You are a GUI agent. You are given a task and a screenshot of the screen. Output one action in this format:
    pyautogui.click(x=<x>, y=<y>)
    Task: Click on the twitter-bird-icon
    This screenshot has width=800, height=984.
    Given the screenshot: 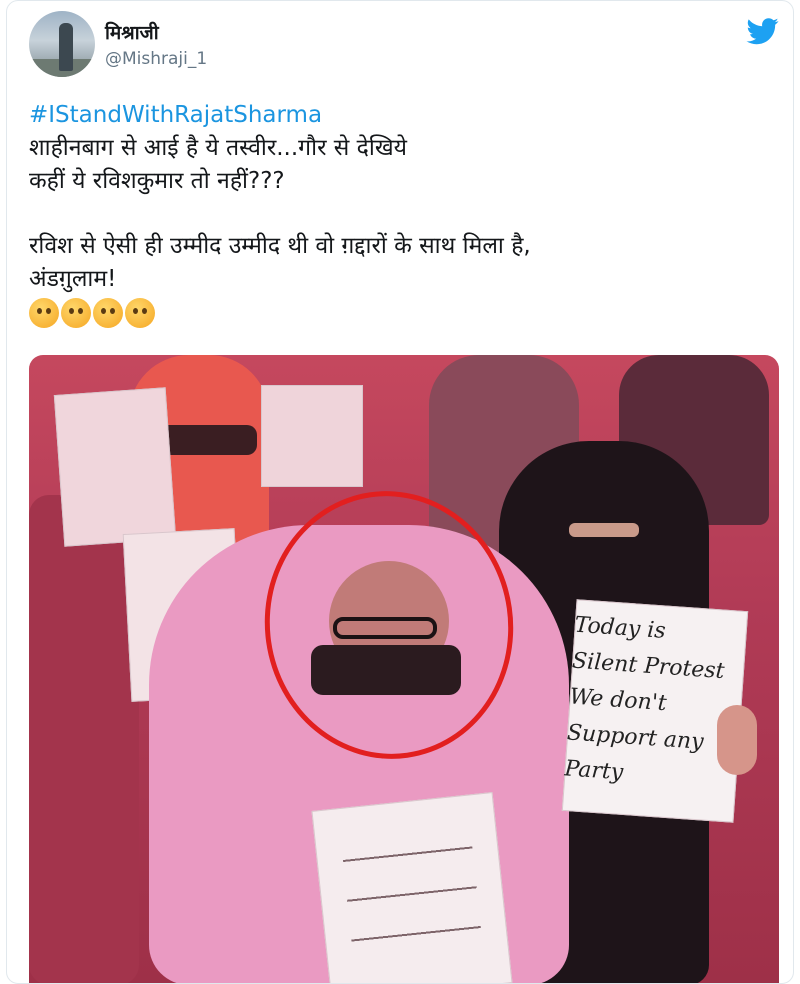 What is the action you would take?
    pyautogui.click(x=763, y=31)
    